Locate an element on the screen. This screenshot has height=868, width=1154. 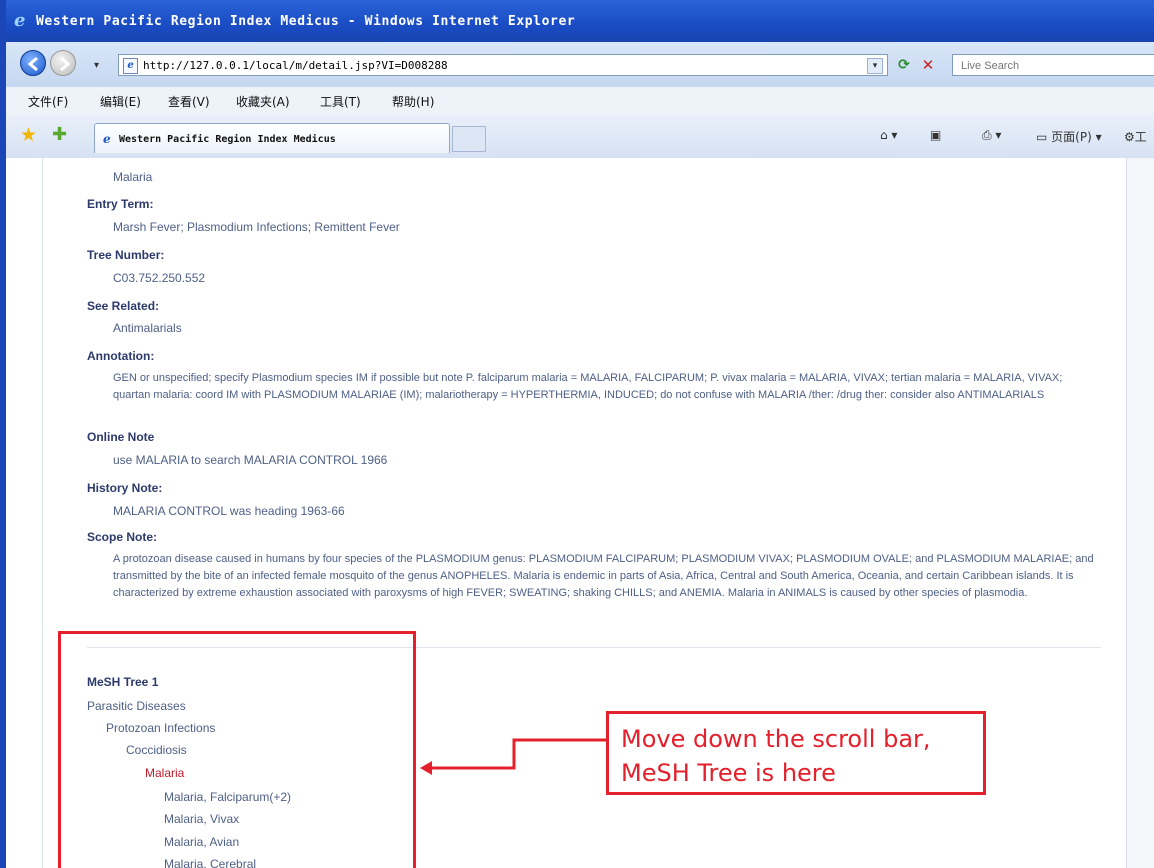
tab-active: e Western Pacific Region Index Medicus is located at coordinates (272, 138).